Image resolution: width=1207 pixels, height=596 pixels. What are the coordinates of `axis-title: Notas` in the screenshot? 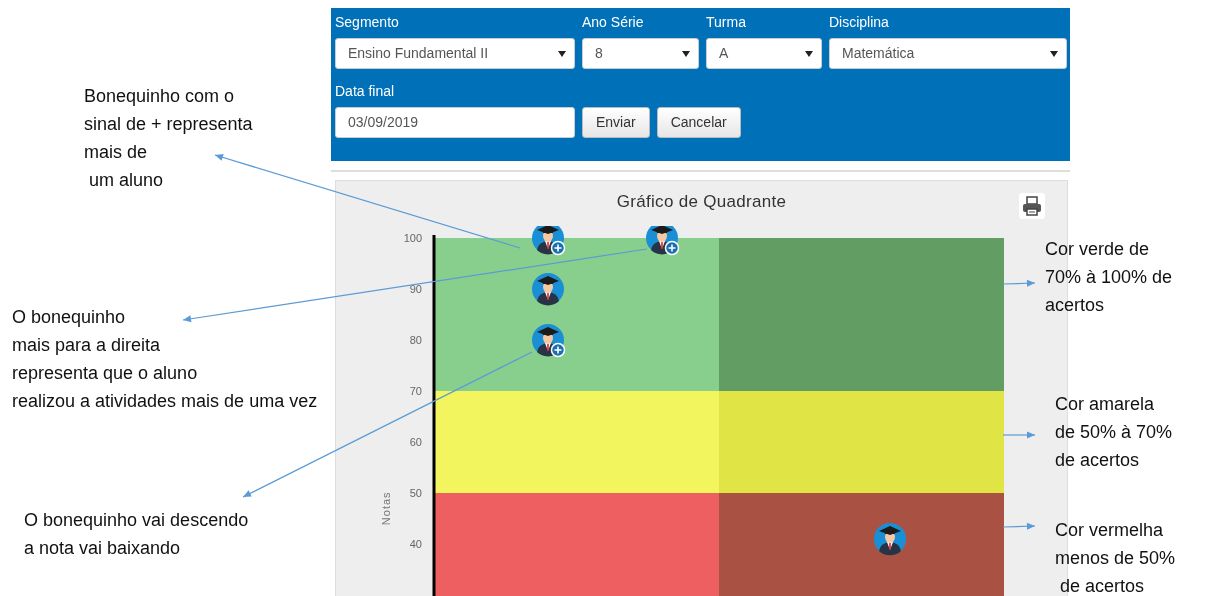 It's located at (386, 508).